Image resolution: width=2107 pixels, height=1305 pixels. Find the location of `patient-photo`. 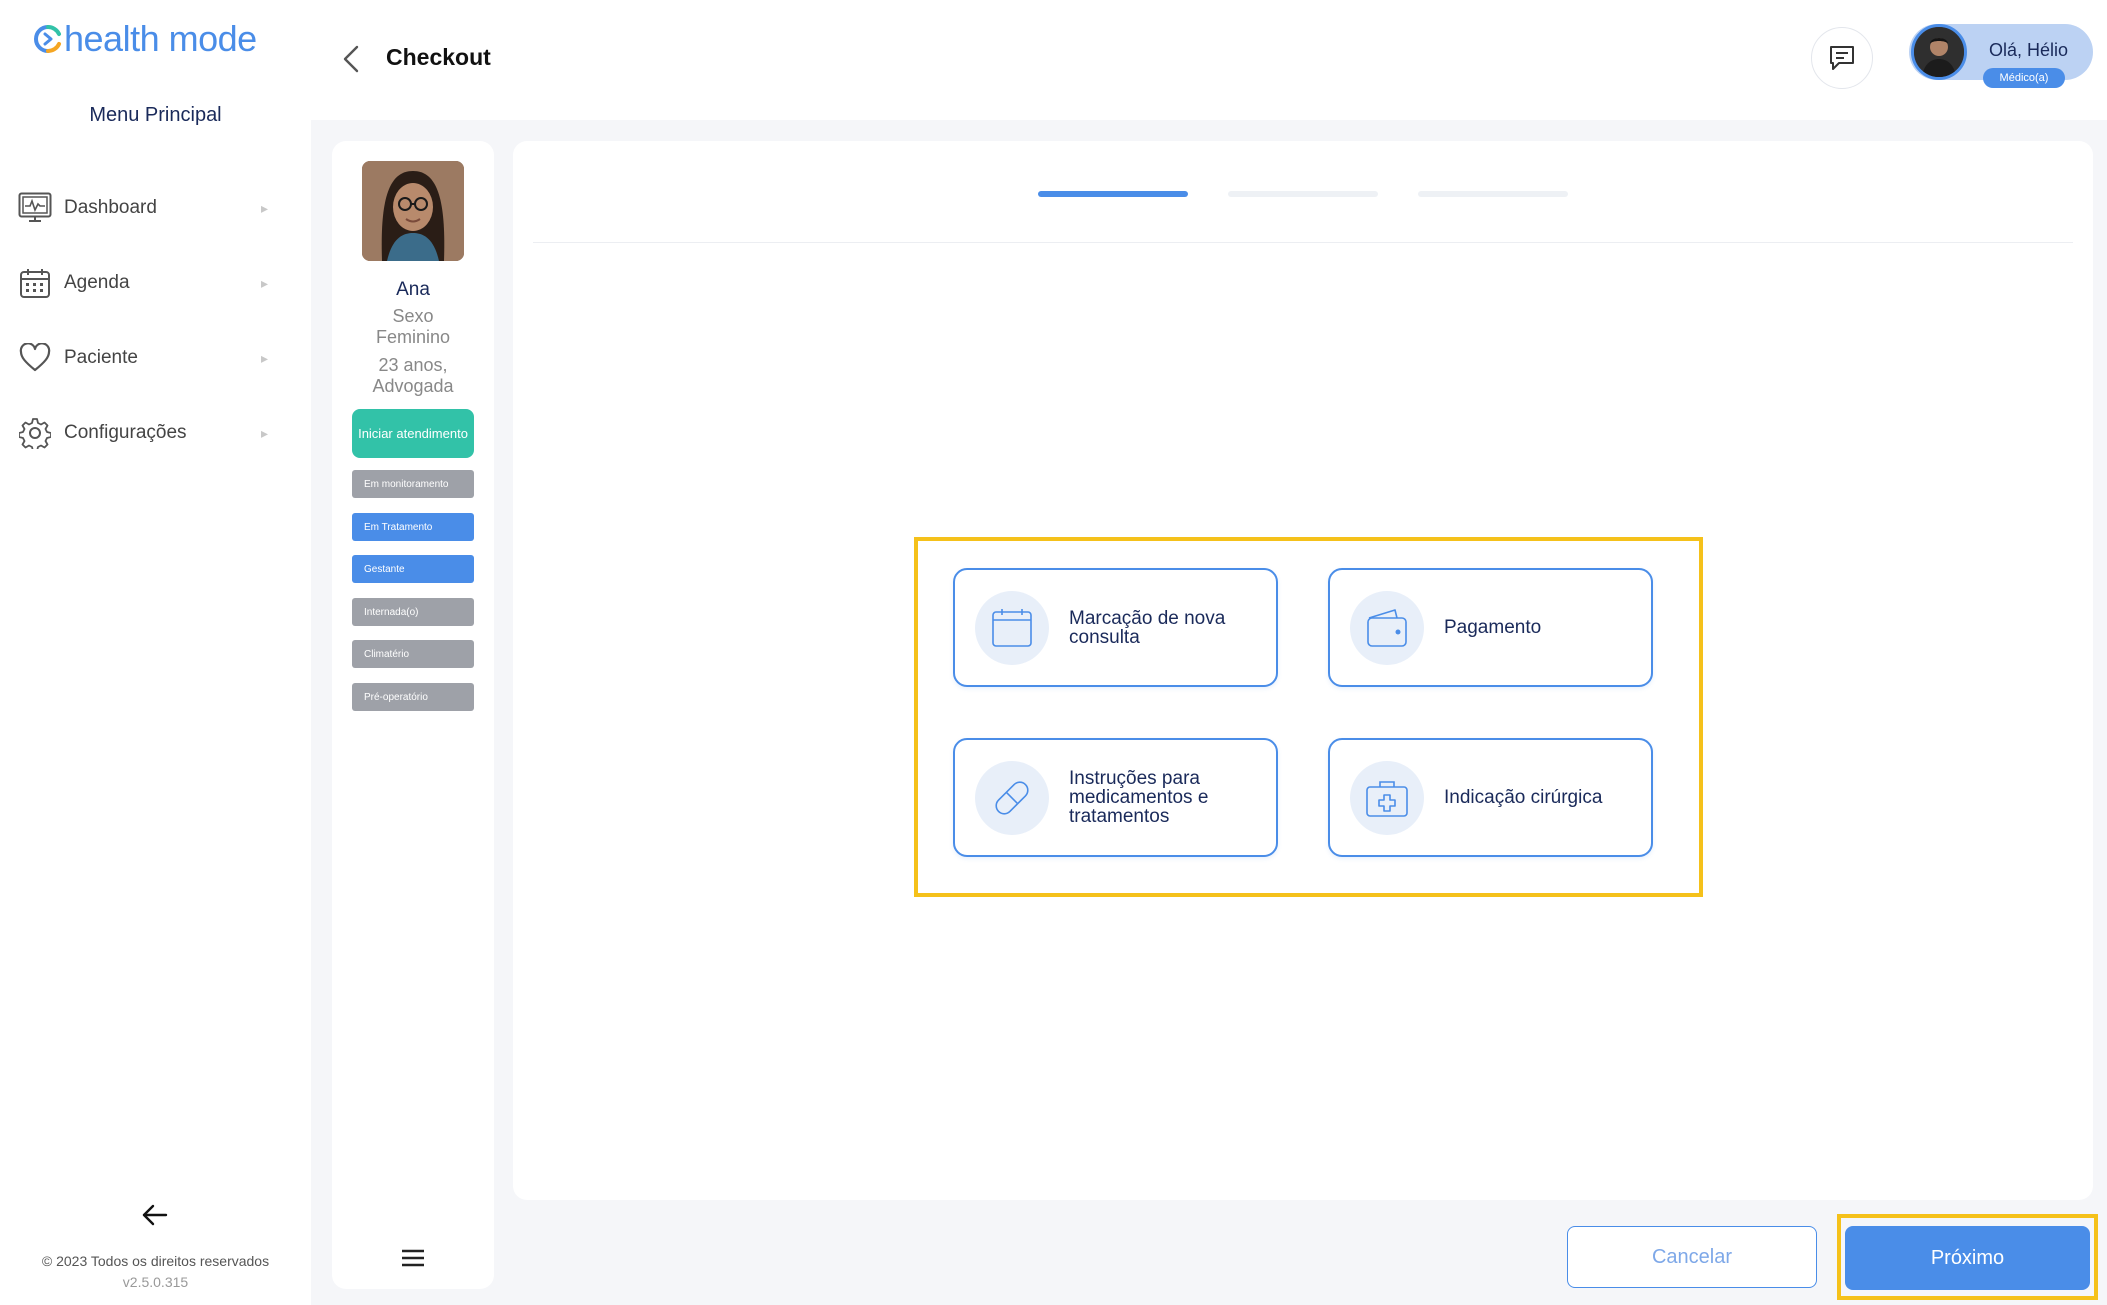

patient-photo is located at coordinates (413, 211).